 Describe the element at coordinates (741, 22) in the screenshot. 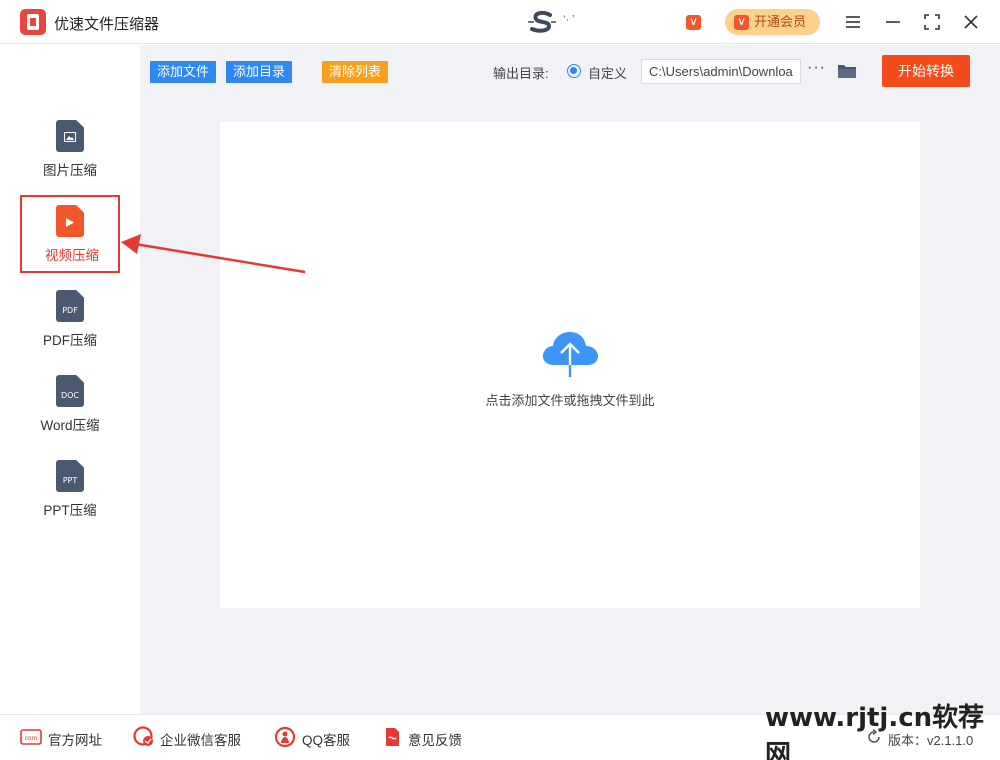

I see `vip-icon: V` at that location.